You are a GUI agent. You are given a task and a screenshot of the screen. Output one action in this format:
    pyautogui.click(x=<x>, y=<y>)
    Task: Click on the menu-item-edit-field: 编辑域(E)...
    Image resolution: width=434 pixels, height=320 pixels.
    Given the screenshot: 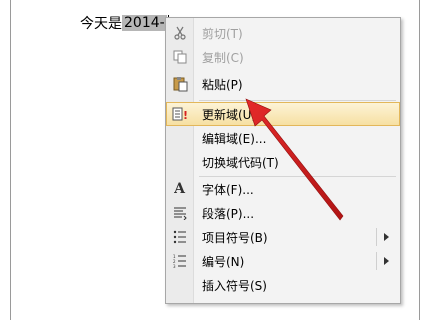 What is the action you would take?
    pyautogui.click(x=283, y=138)
    